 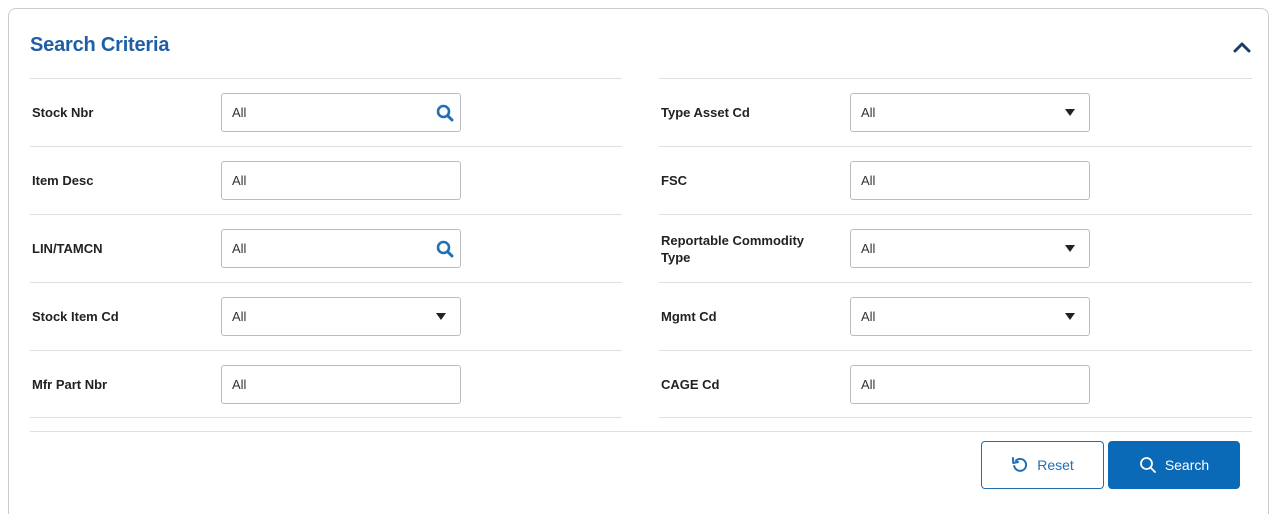 I want to click on field-row-stock-nbr: Stock Nbr All, so click(x=326, y=112).